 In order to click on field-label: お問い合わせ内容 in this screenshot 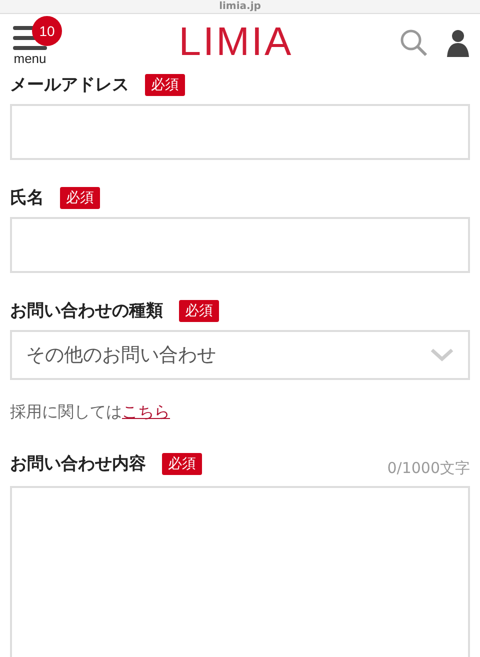, I will do `click(78, 464)`.